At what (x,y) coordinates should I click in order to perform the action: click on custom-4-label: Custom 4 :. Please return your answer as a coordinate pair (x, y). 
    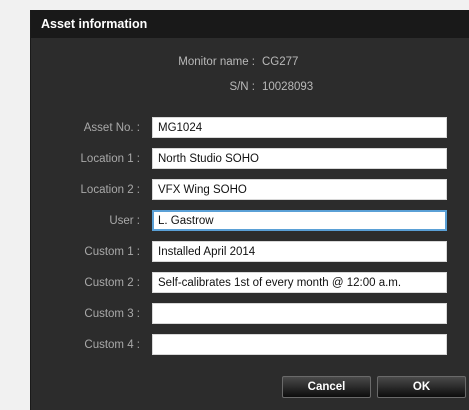
    Looking at the image, I should click on (112, 345).